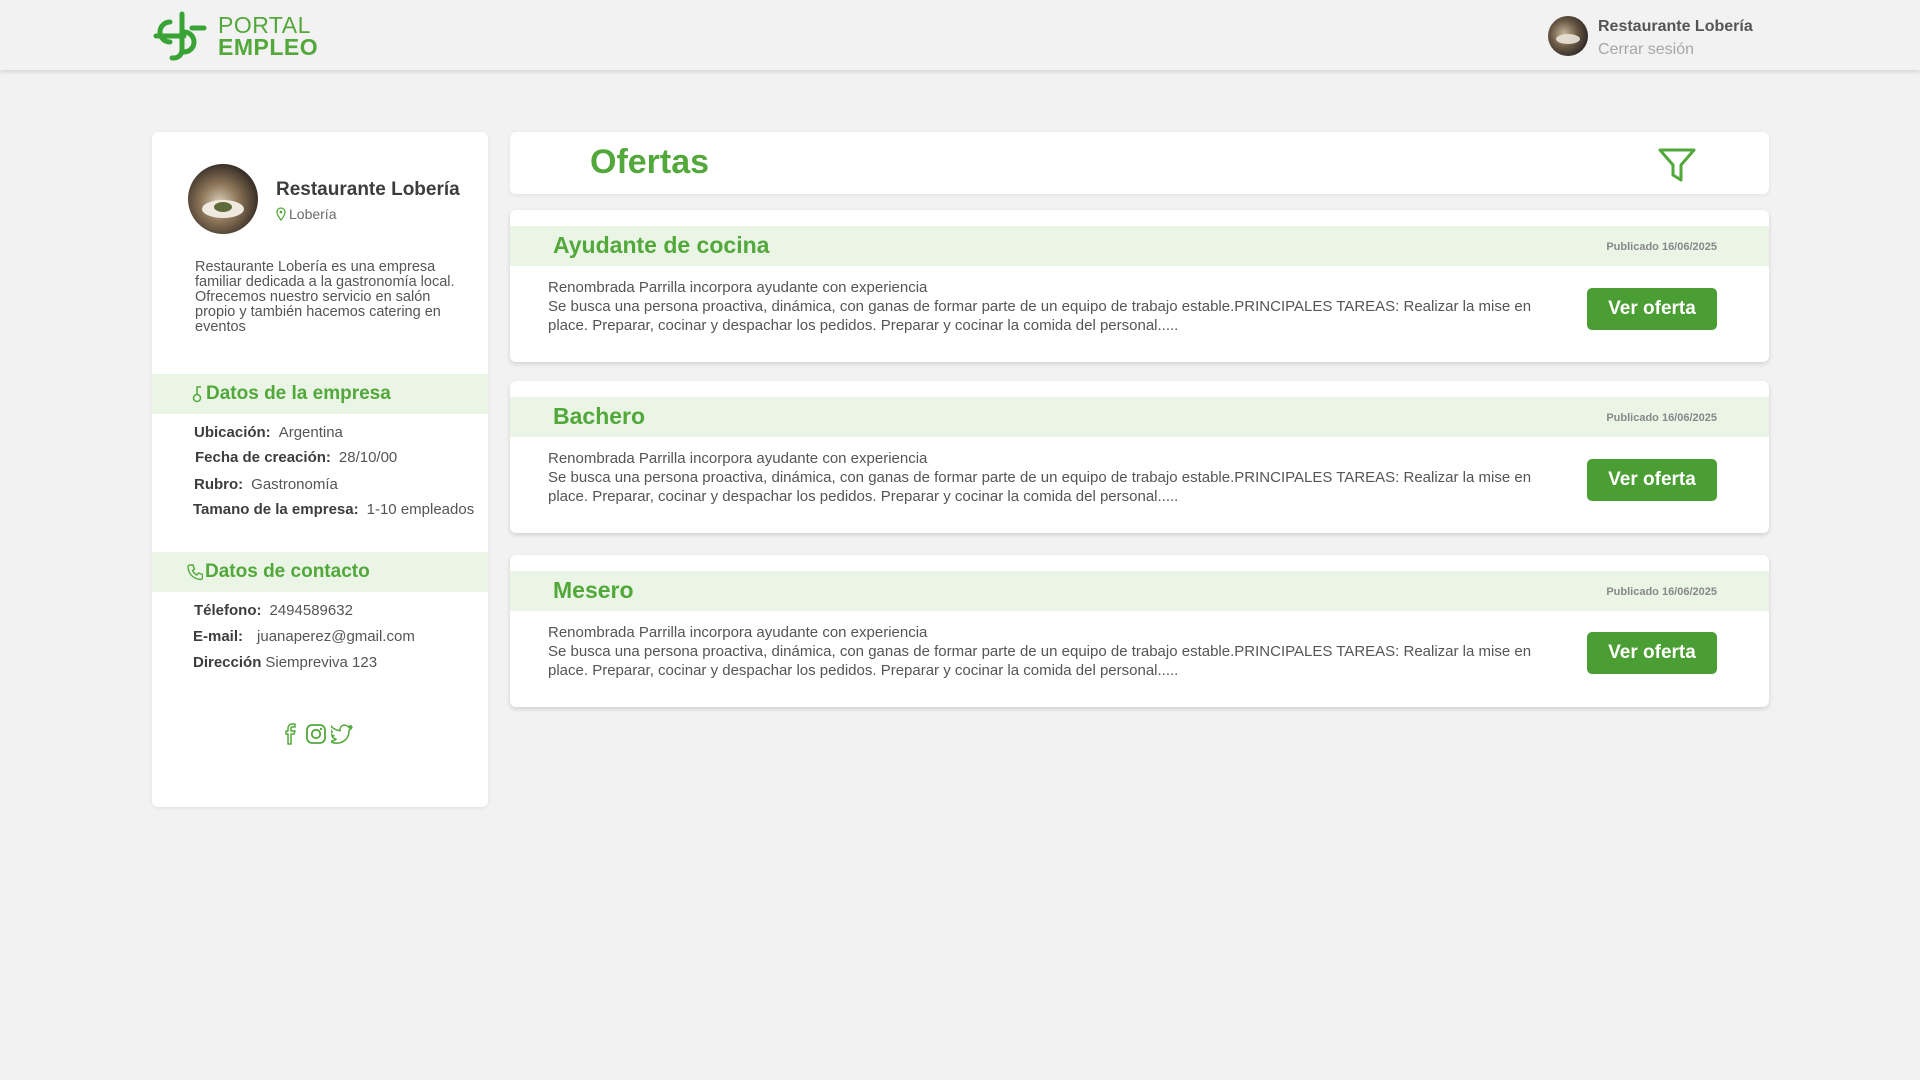  What do you see at coordinates (1139, 163) in the screenshot?
I see `offers-header: Ofertas` at bounding box center [1139, 163].